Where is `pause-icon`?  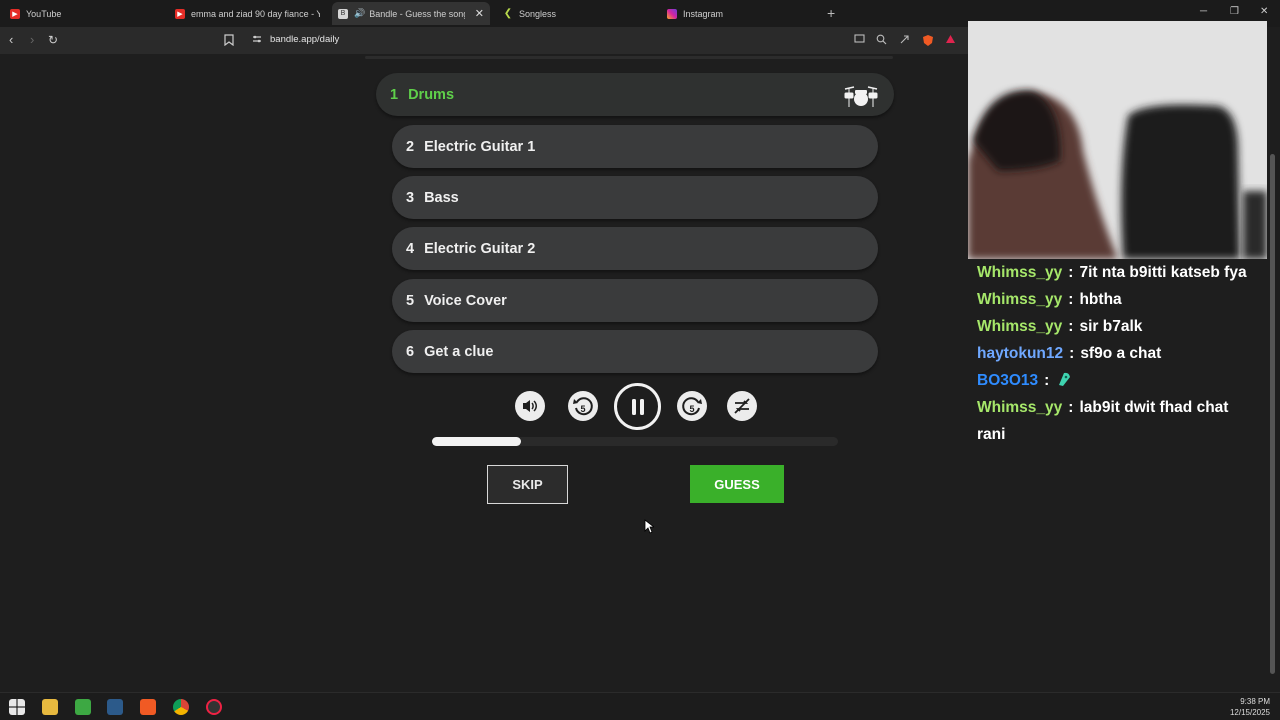
pause-icon is located at coordinates (637, 406).